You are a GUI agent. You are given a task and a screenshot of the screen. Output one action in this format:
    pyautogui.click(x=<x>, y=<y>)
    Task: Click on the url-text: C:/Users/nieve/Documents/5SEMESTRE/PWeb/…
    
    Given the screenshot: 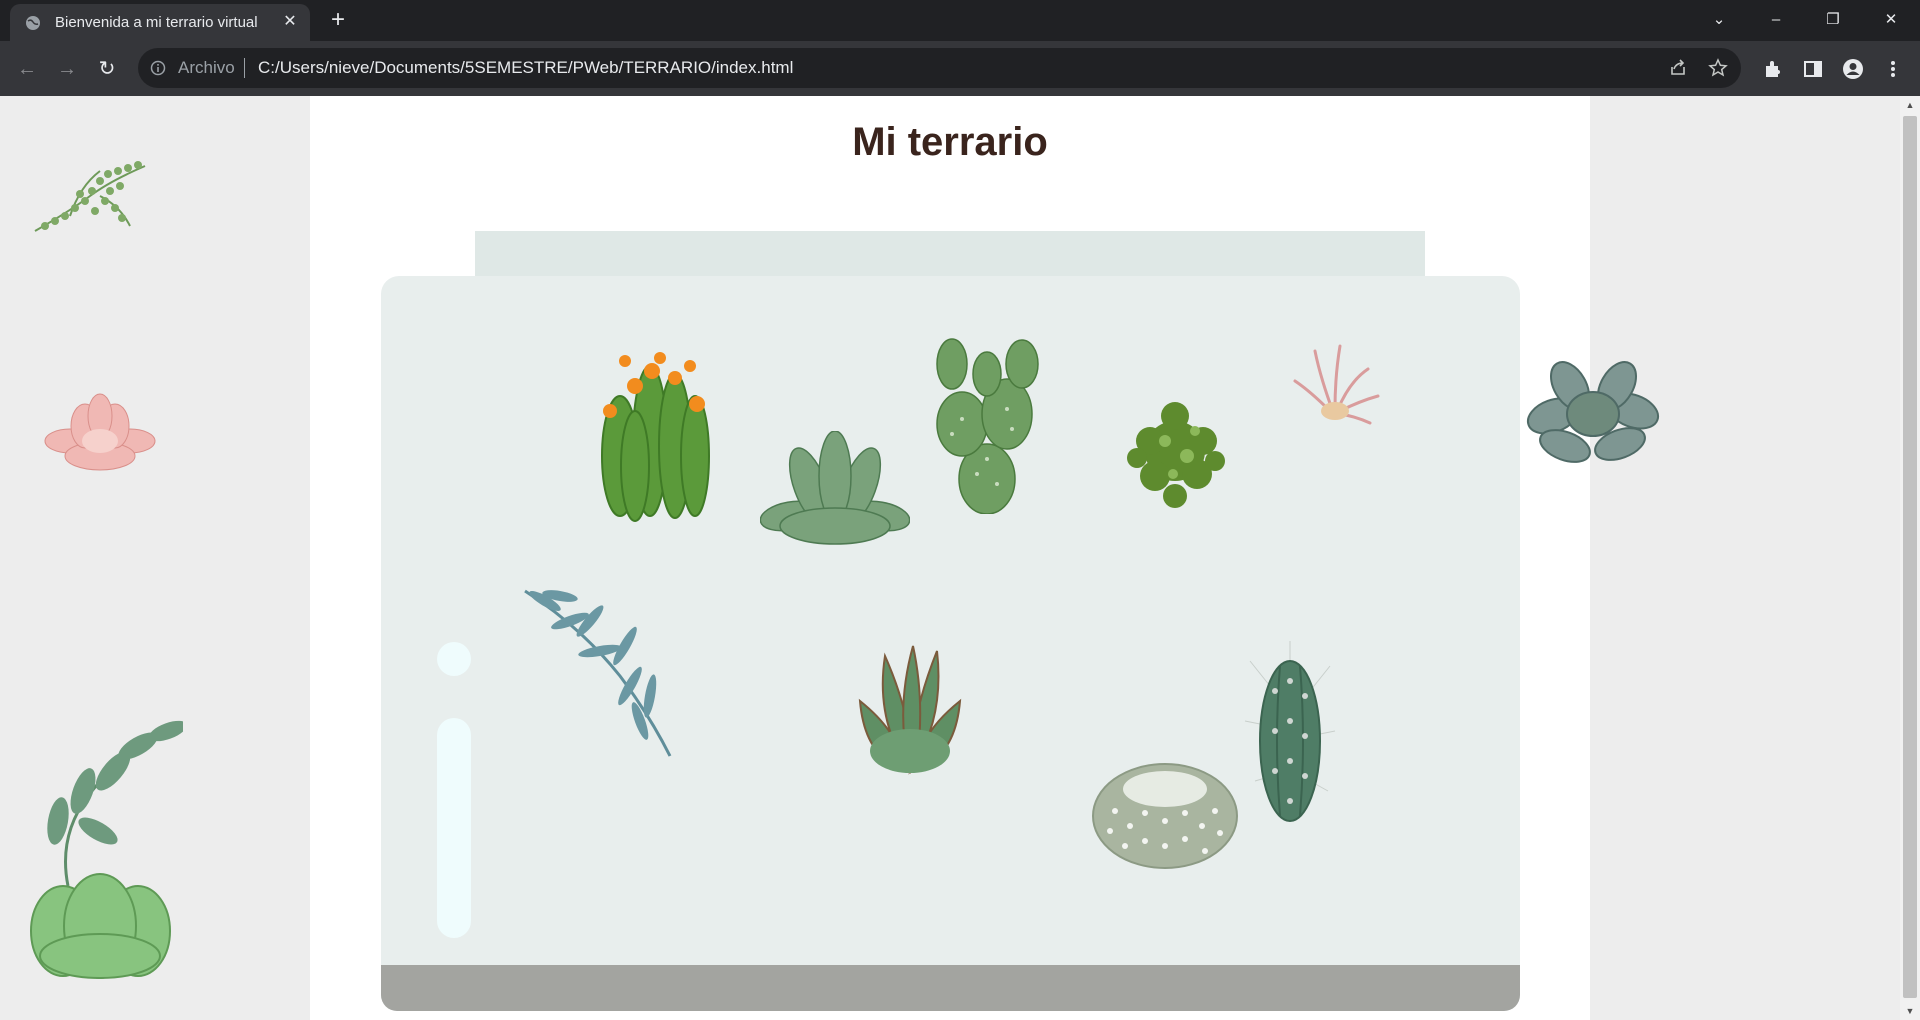 What is the action you would take?
    pyautogui.click(x=525, y=68)
    